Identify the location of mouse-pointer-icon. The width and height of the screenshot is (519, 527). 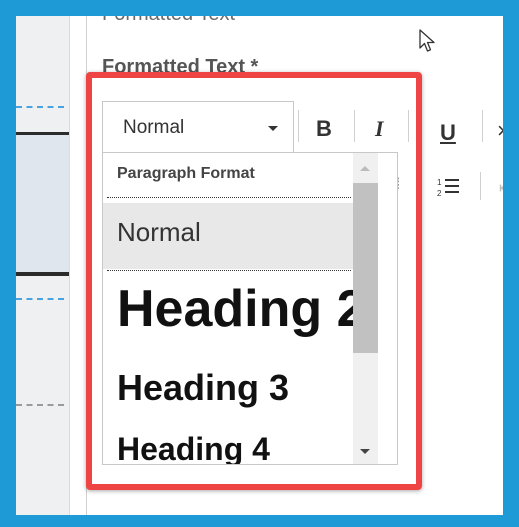
(427, 40).